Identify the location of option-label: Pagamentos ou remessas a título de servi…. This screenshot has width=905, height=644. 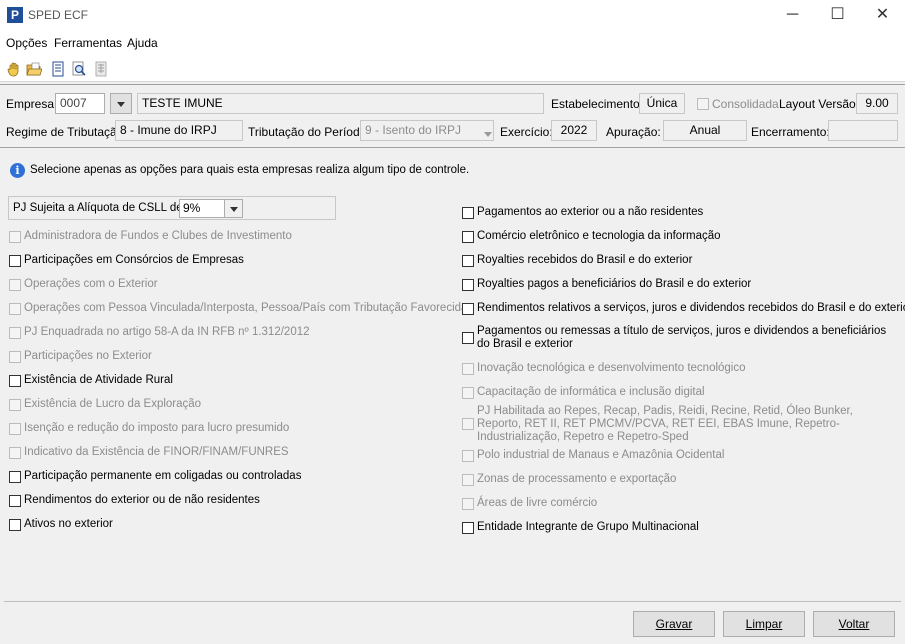
(682, 337).